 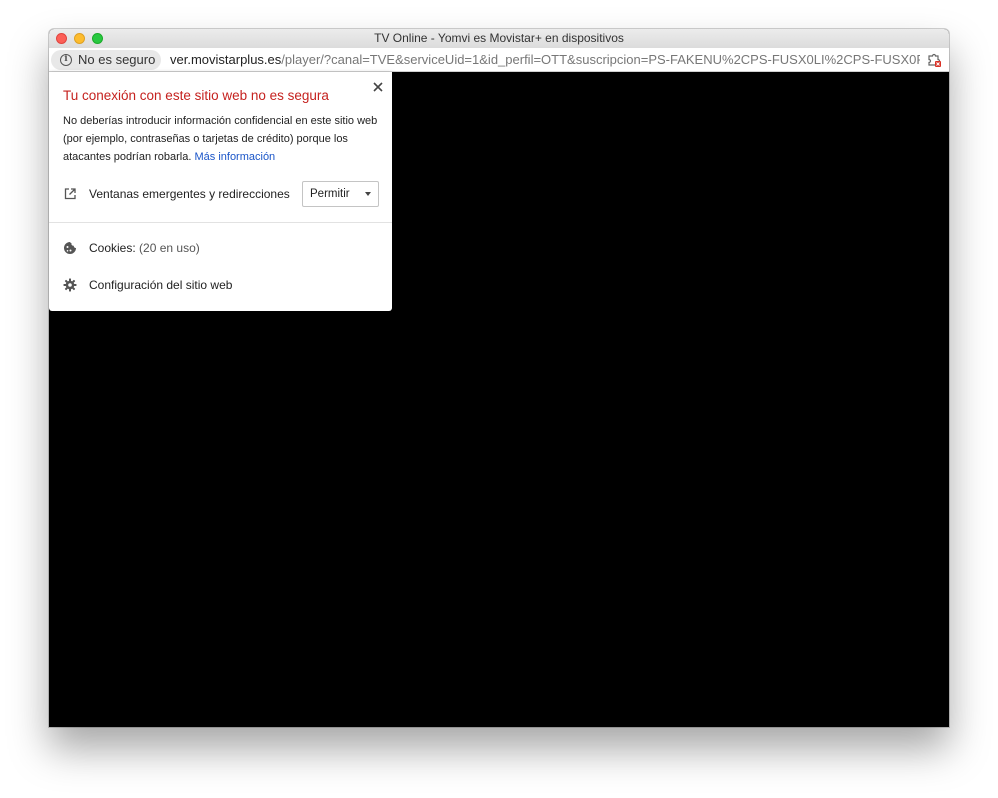 I want to click on window-maximize-button, so click(x=97, y=38).